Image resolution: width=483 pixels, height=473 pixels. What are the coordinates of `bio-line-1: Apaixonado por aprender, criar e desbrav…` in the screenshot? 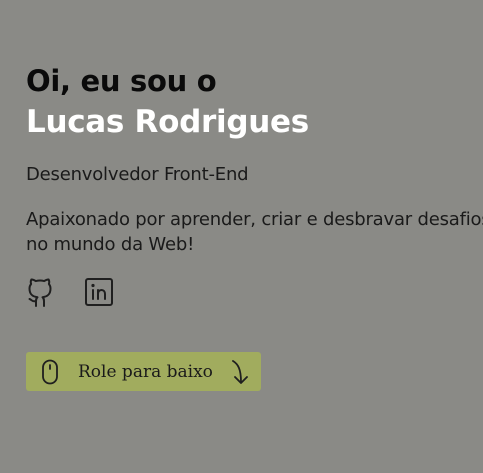 It's located at (254, 219).